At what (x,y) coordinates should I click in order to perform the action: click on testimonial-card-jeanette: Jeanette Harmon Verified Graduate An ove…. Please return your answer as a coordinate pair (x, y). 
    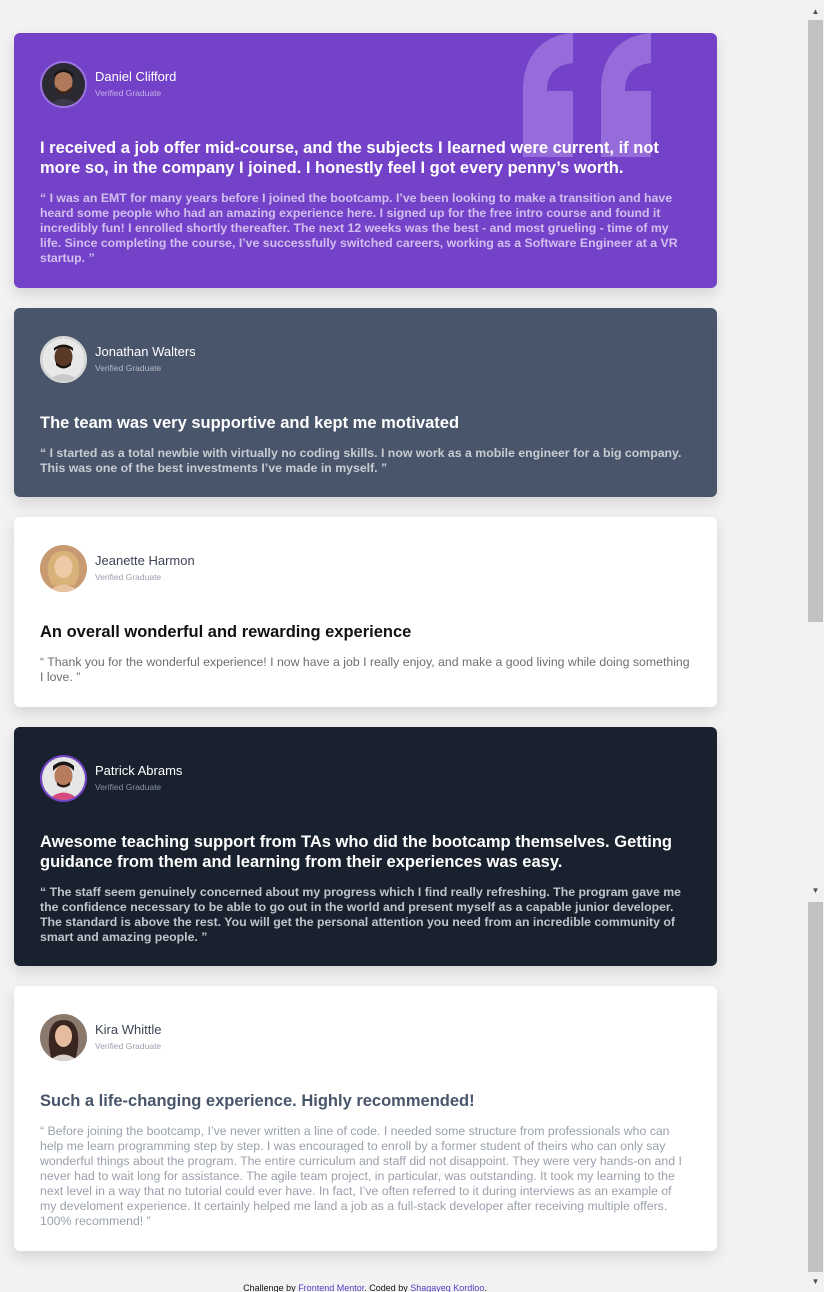
    Looking at the image, I should click on (365, 612).